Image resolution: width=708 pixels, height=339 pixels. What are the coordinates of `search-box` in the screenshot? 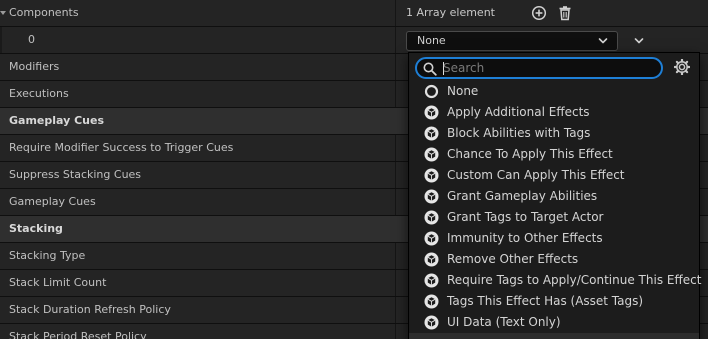 It's located at (539, 68).